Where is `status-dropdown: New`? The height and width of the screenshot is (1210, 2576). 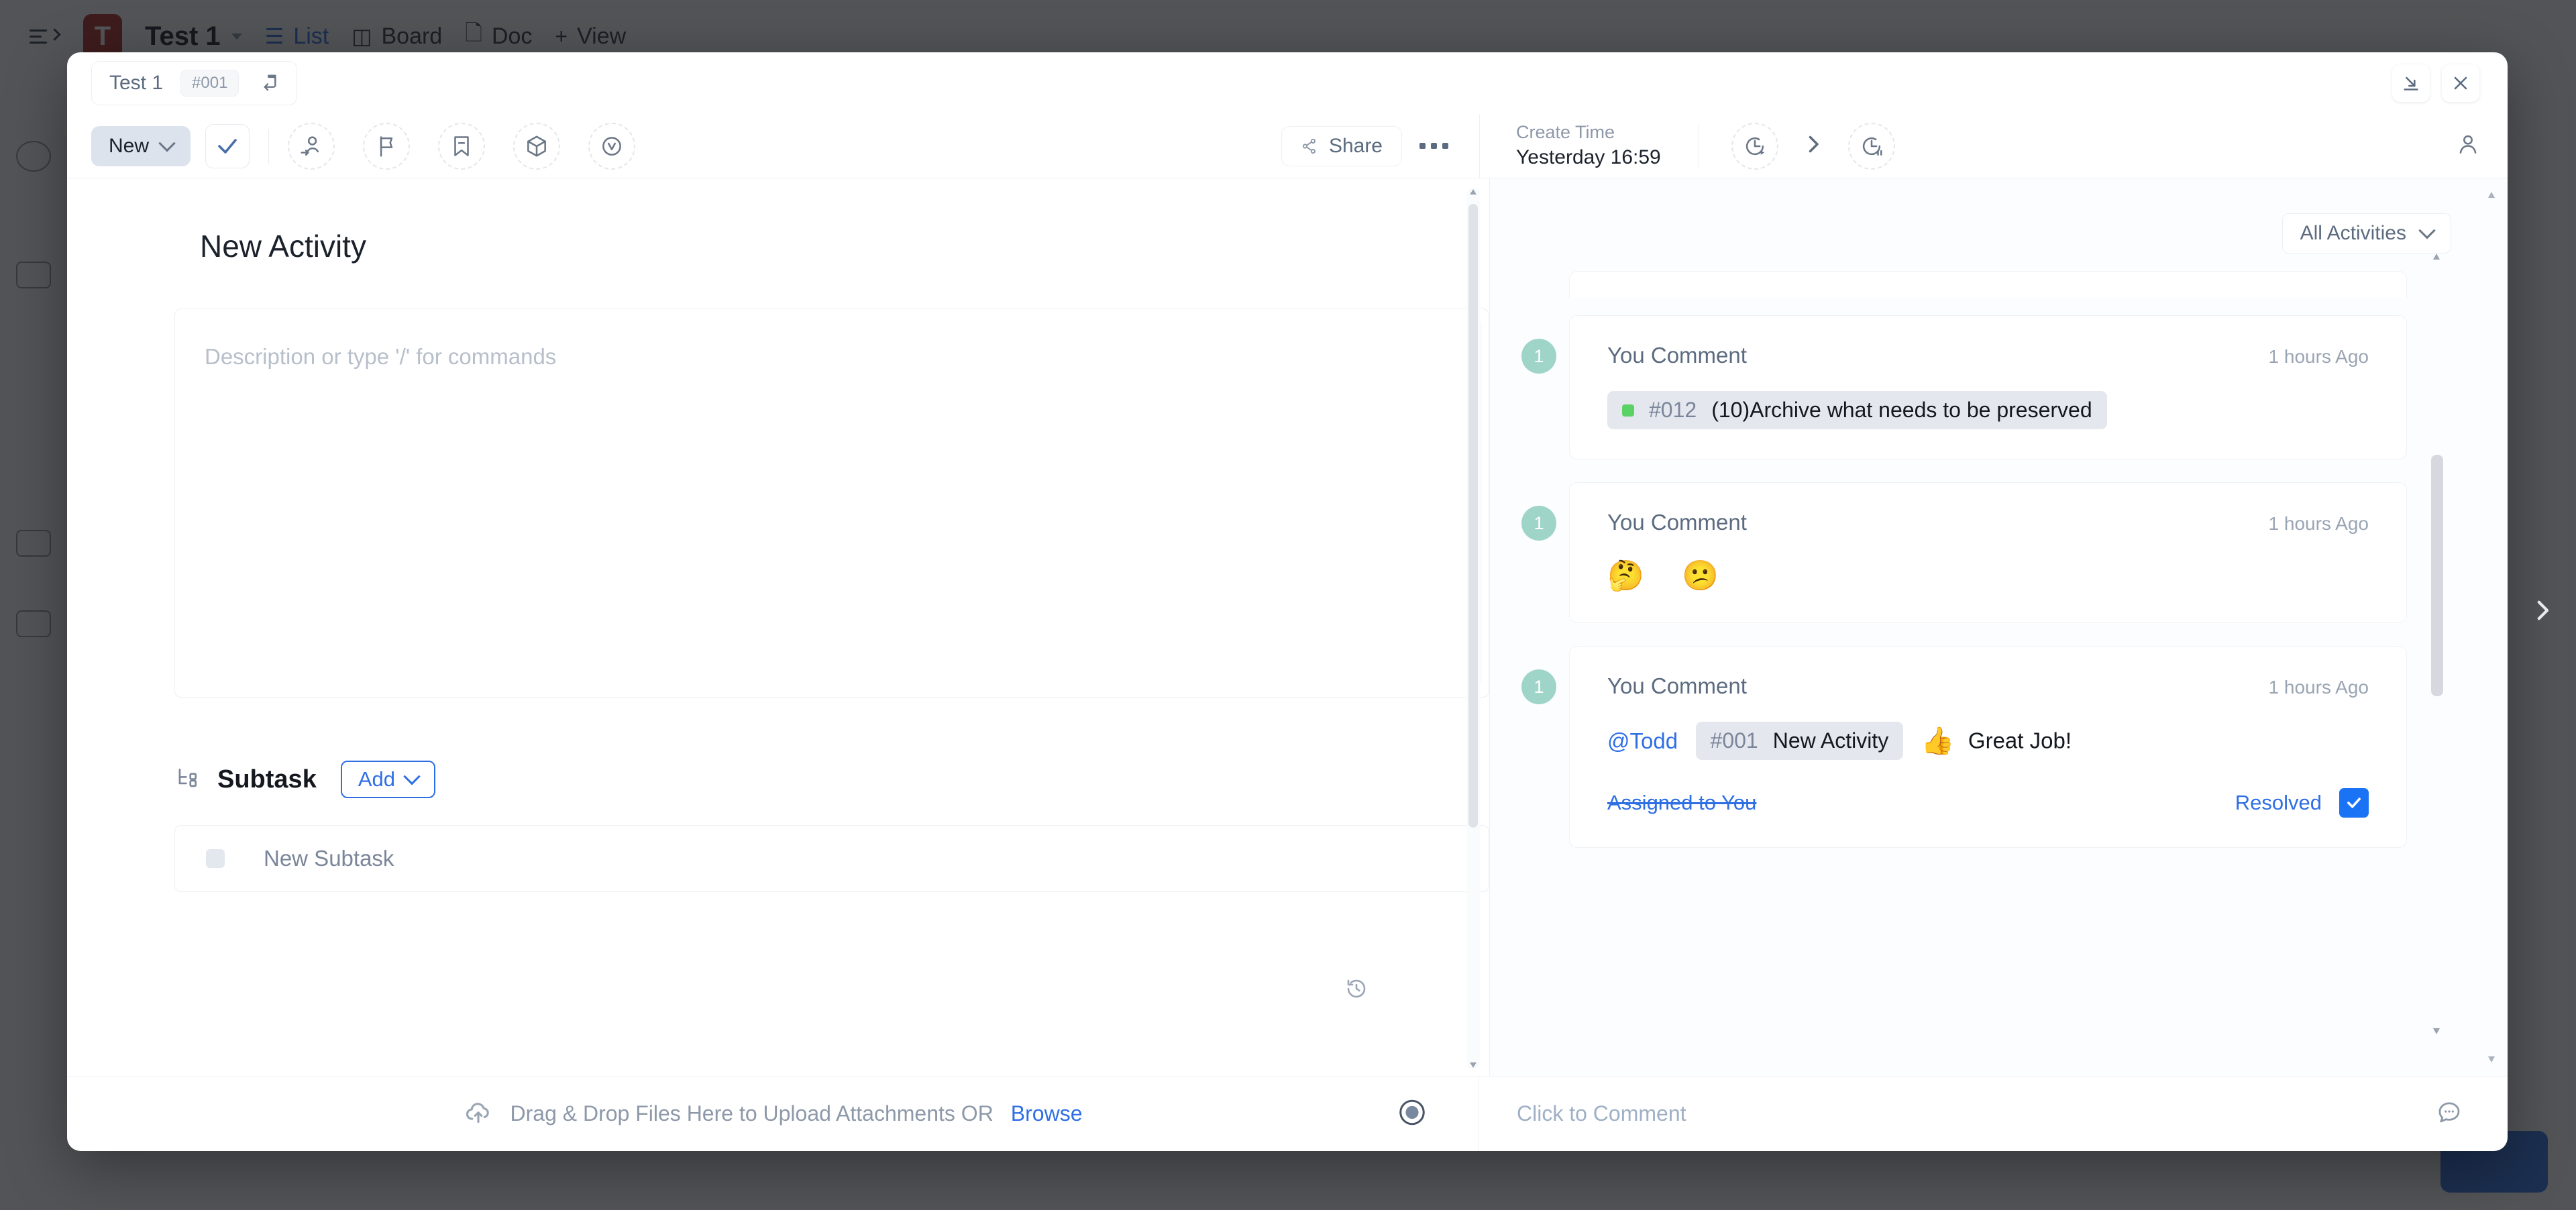 status-dropdown: New is located at coordinates (141, 146).